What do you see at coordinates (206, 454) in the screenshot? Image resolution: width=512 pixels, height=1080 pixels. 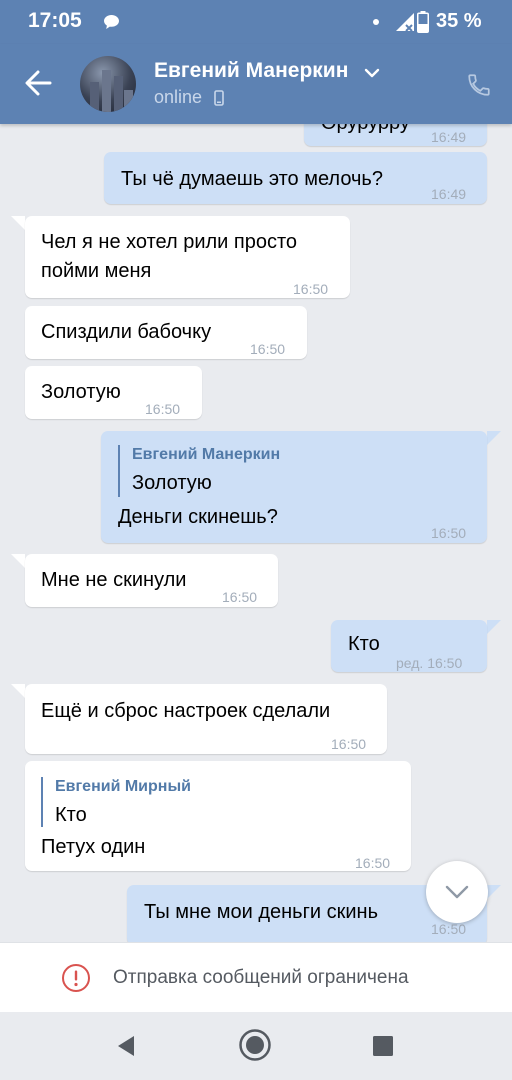 I see `reply-author: Евгений Манеркин` at bounding box center [206, 454].